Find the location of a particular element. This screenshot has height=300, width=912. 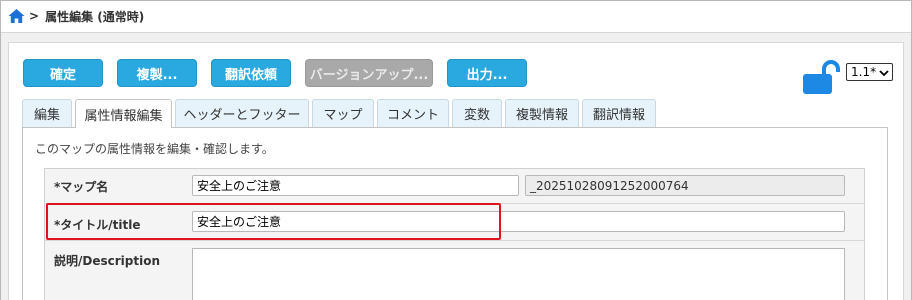

description-text: このマップの属性情報を編集・確認します。 is located at coordinates (154, 149).